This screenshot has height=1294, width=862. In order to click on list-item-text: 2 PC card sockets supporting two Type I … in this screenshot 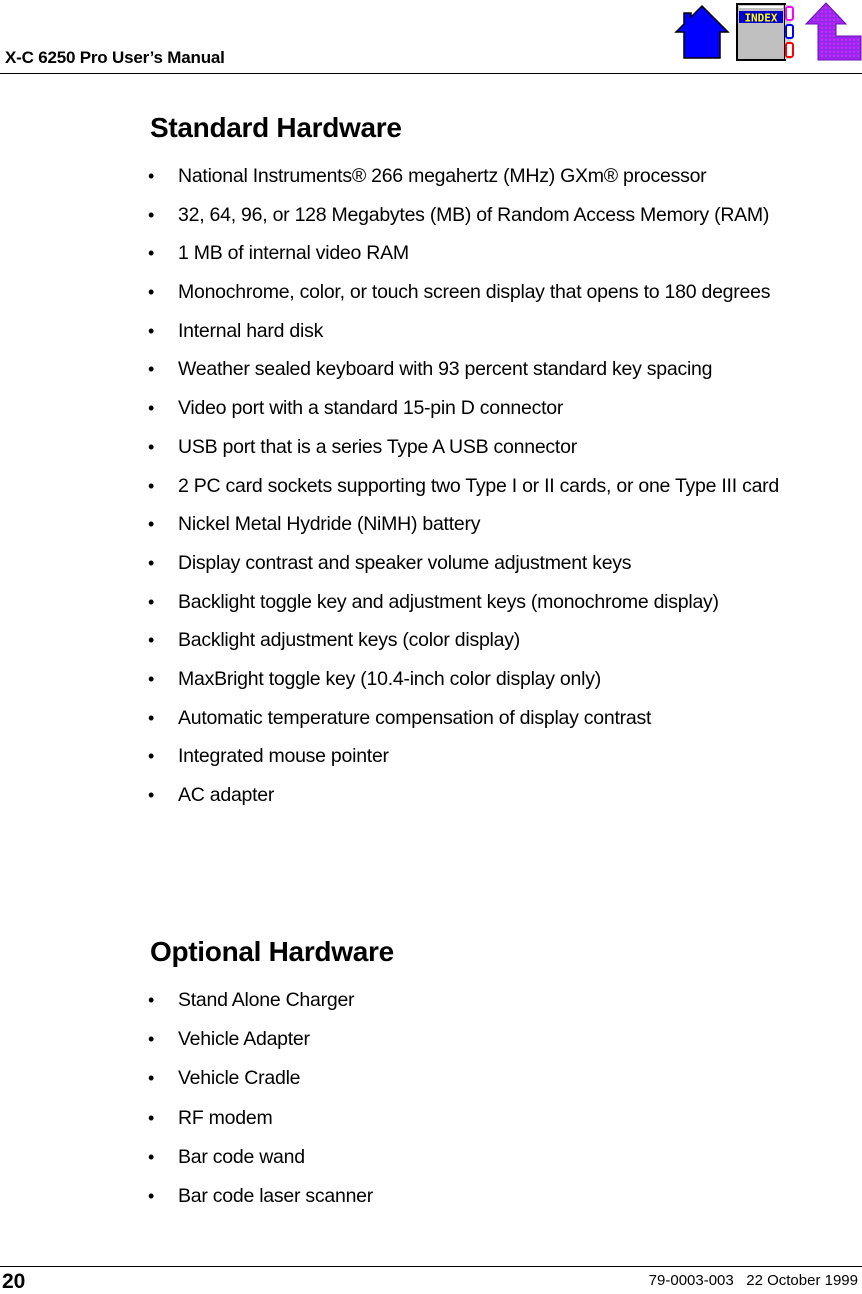, I will do `click(478, 485)`.